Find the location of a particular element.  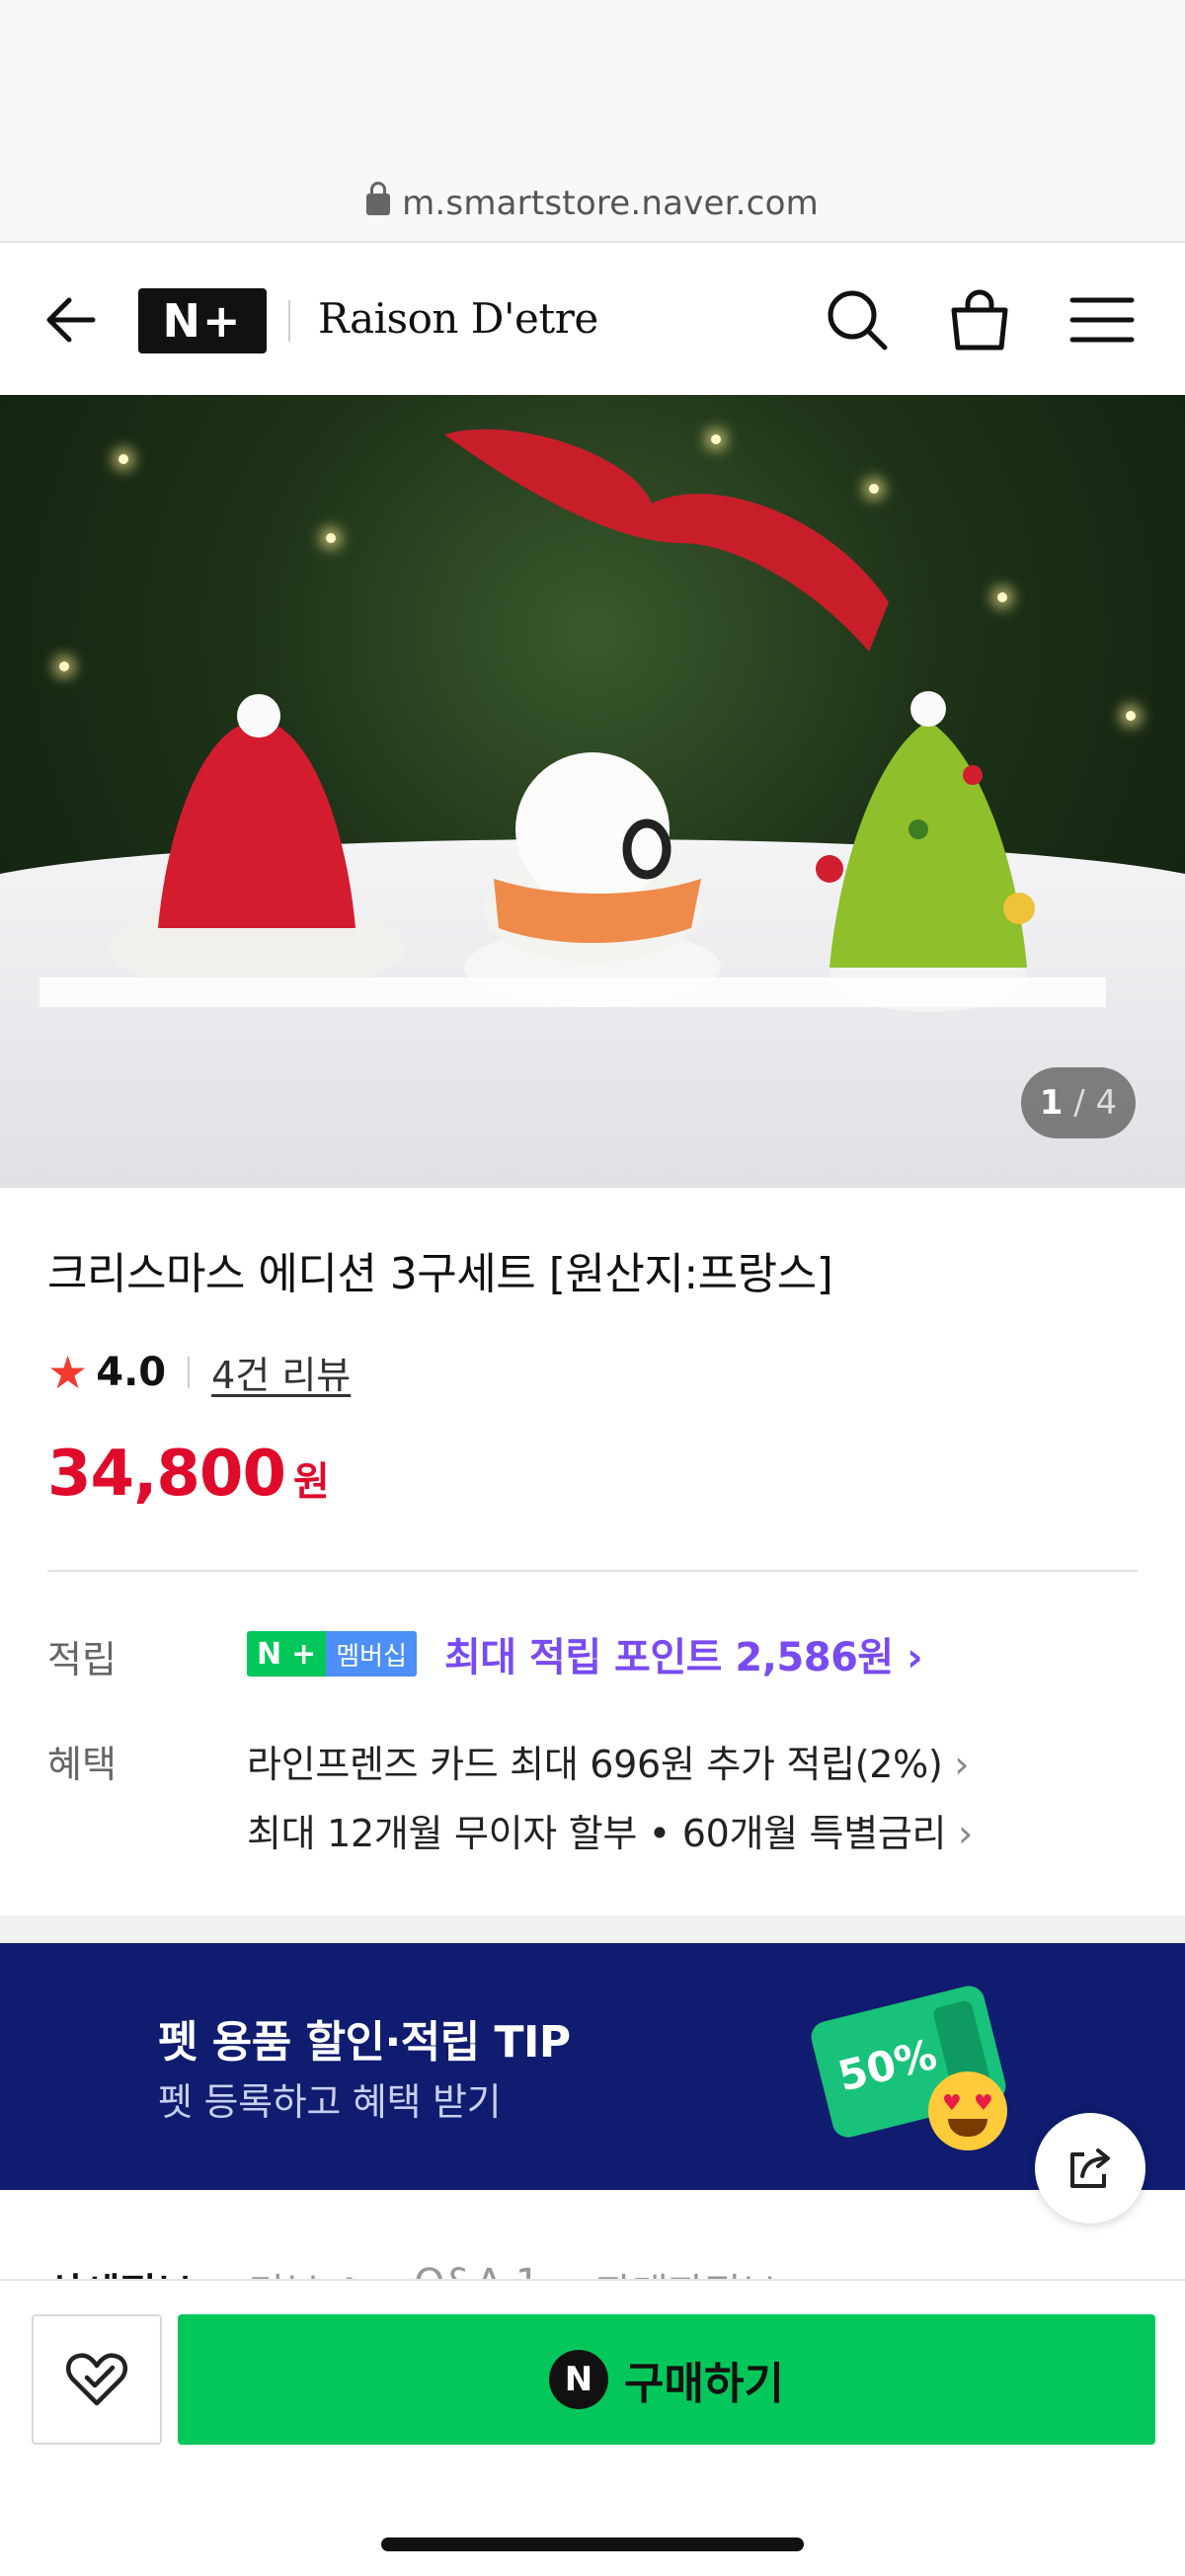

max-points-text: 최대 적립 포인트 2,586원 is located at coordinates (669, 1657).